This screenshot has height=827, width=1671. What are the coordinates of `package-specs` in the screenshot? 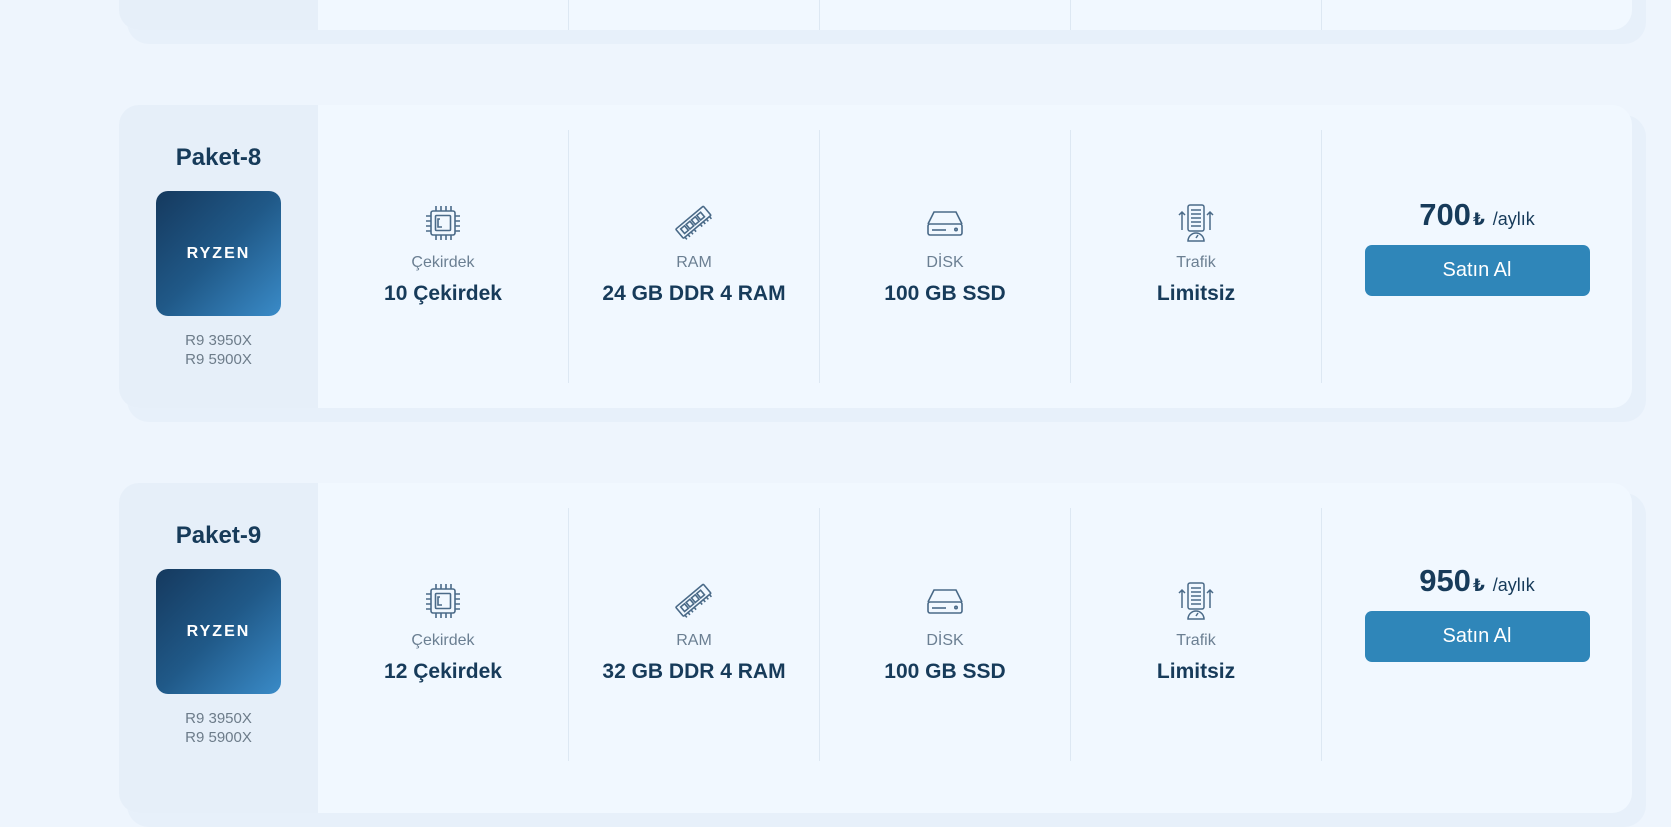 It's located at (975, 15).